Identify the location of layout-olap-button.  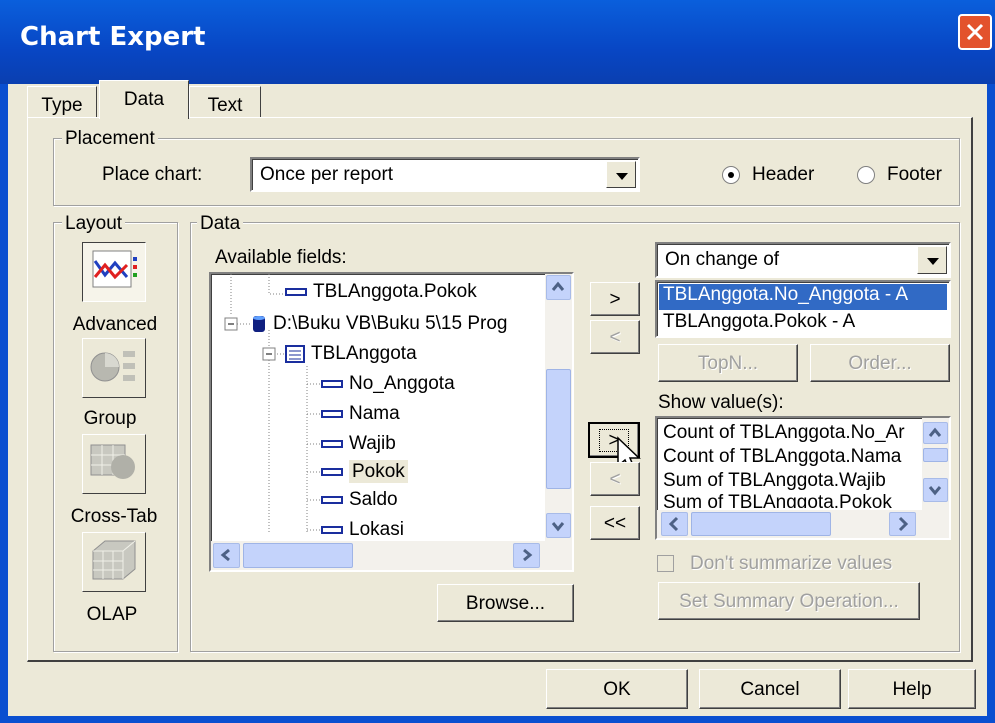
(114, 562).